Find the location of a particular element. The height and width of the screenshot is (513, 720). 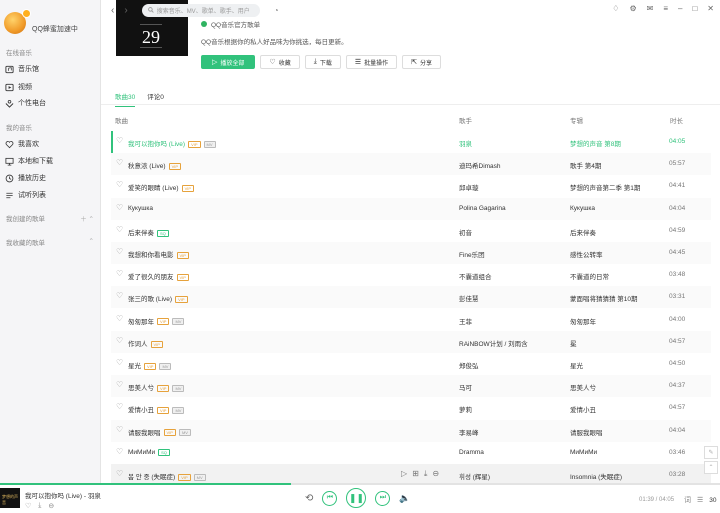

song-artist: 李易峰 is located at coordinates (469, 432).